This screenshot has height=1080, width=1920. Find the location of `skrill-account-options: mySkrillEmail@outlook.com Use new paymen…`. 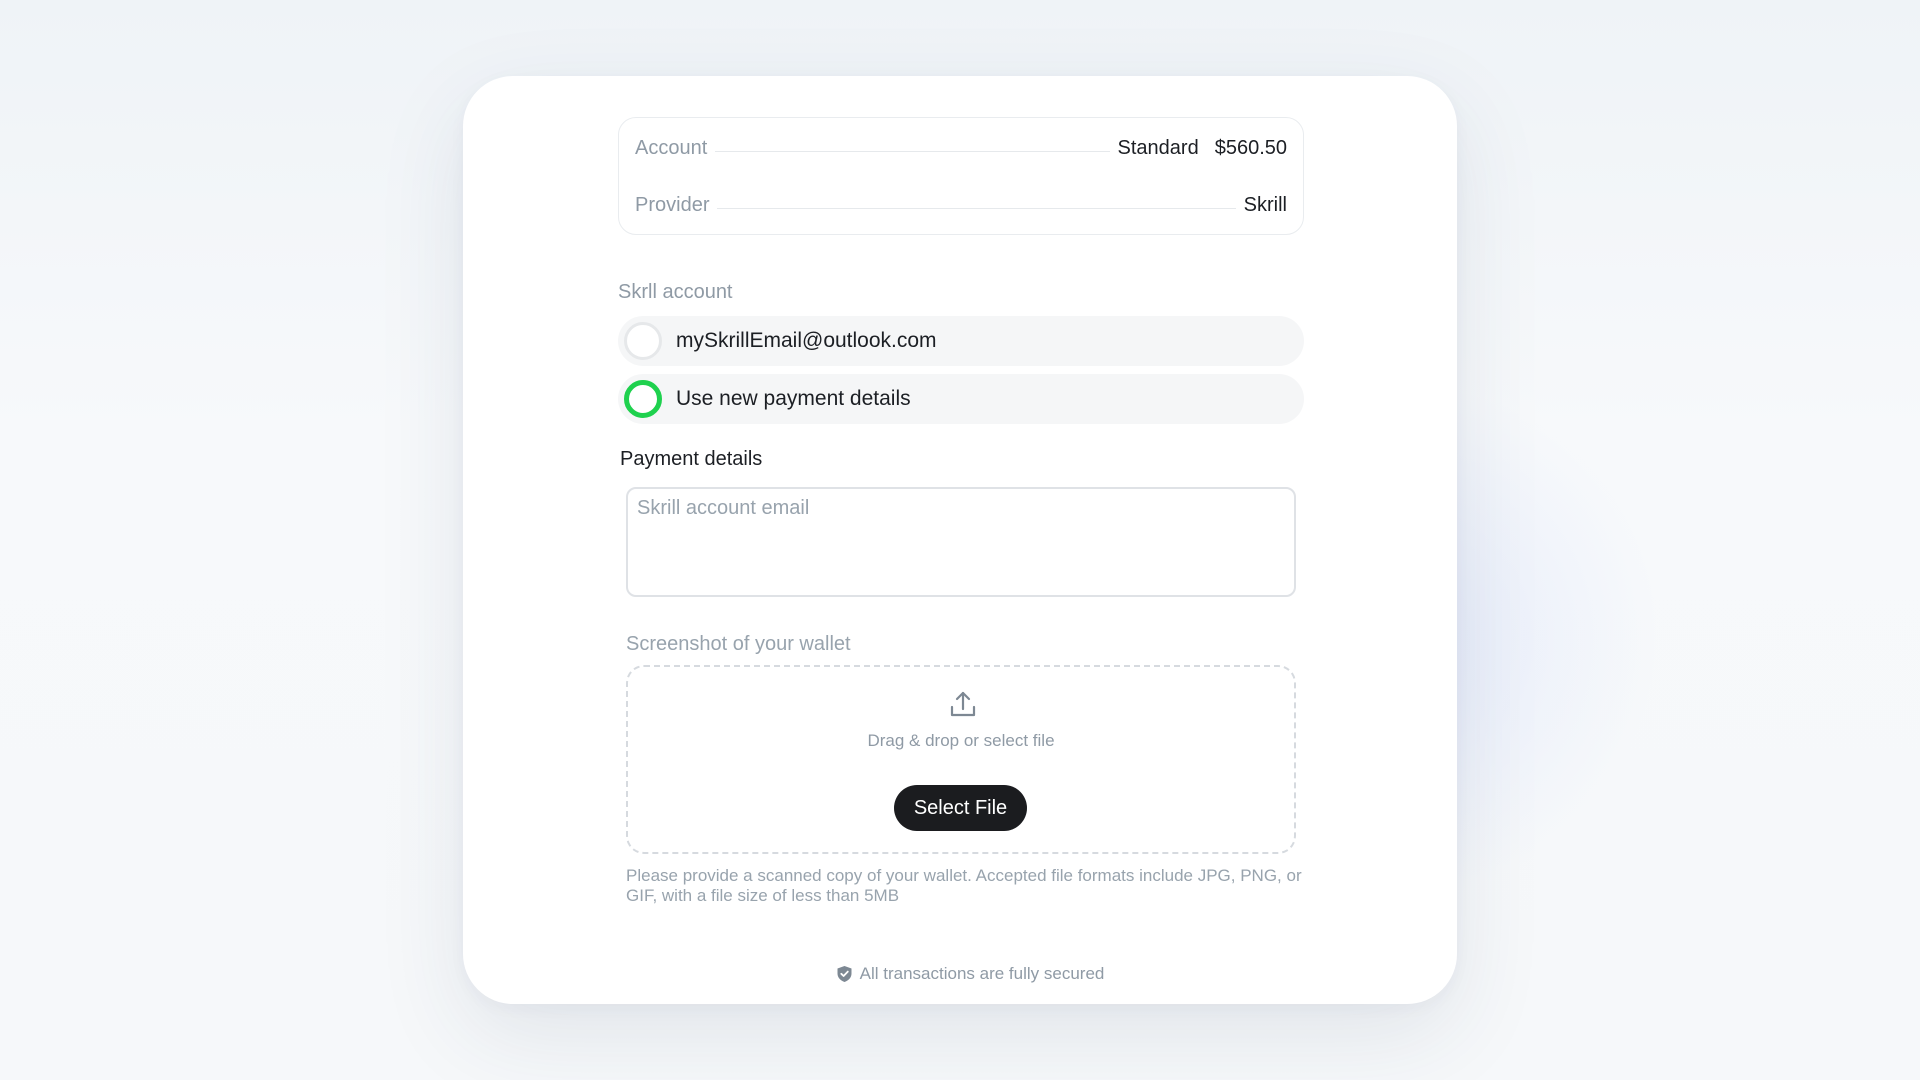

skrill-account-options: mySkrillEmail@outlook.com Use new paymen… is located at coordinates (961, 370).